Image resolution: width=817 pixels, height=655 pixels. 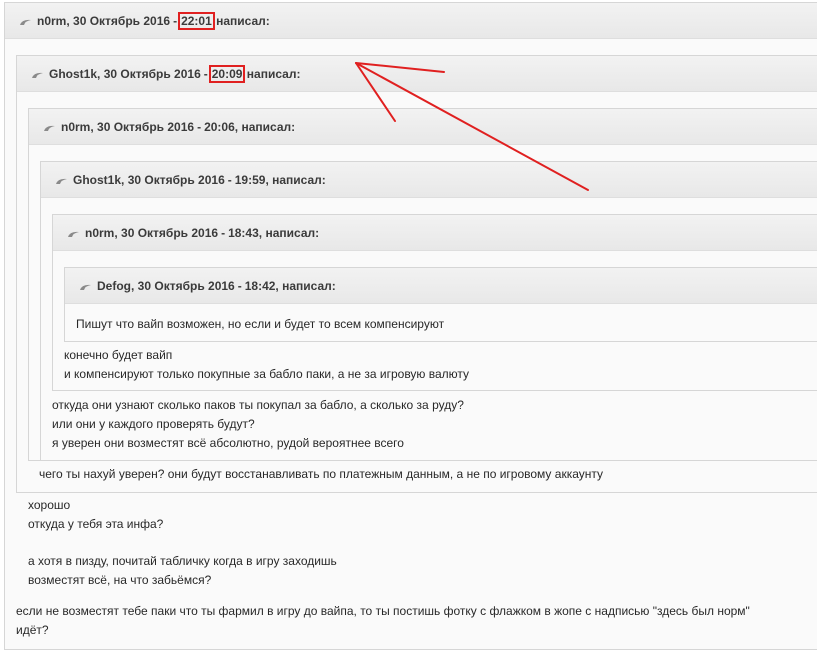 I want to click on quote-time: 18:42,, so click(x=261, y=285).